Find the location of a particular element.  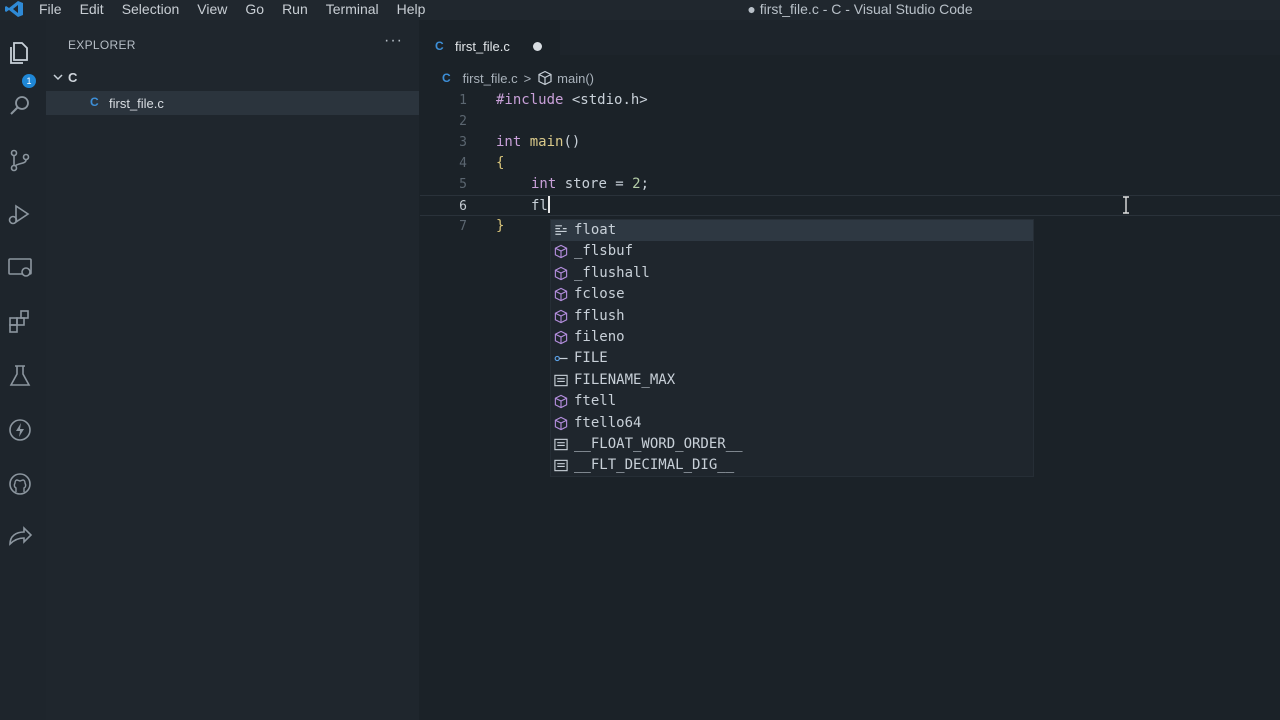

explorer-header: EXPLORER is located at coordinates (102, 45).